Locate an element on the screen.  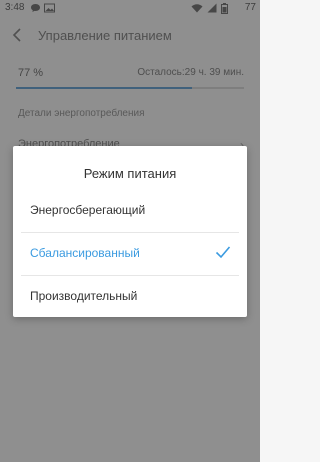
dialog-title: Режим питания is located at coordinates (130, 173).